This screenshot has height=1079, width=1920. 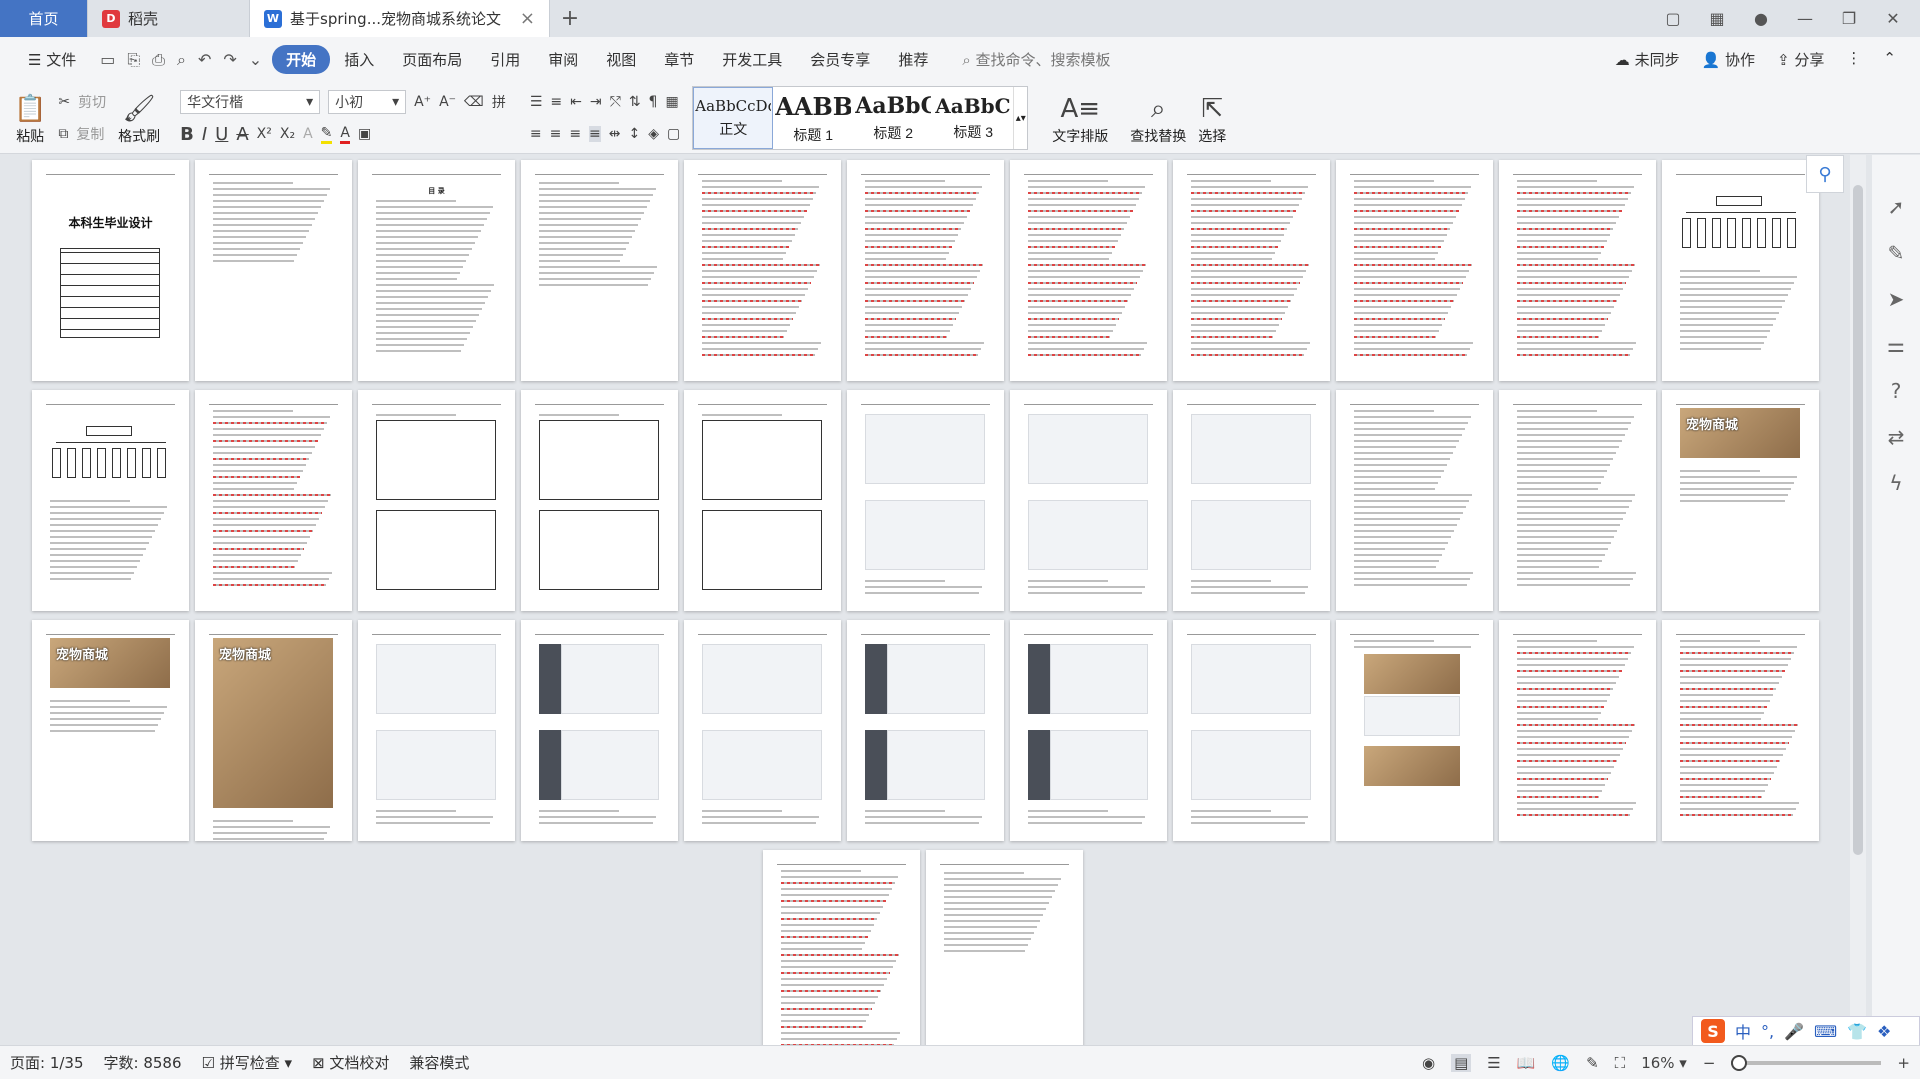 What do you see at coordinates (556, 134) in the screenshot?
I see `align-center-icon: ≡` at bounding box center [556, 134].